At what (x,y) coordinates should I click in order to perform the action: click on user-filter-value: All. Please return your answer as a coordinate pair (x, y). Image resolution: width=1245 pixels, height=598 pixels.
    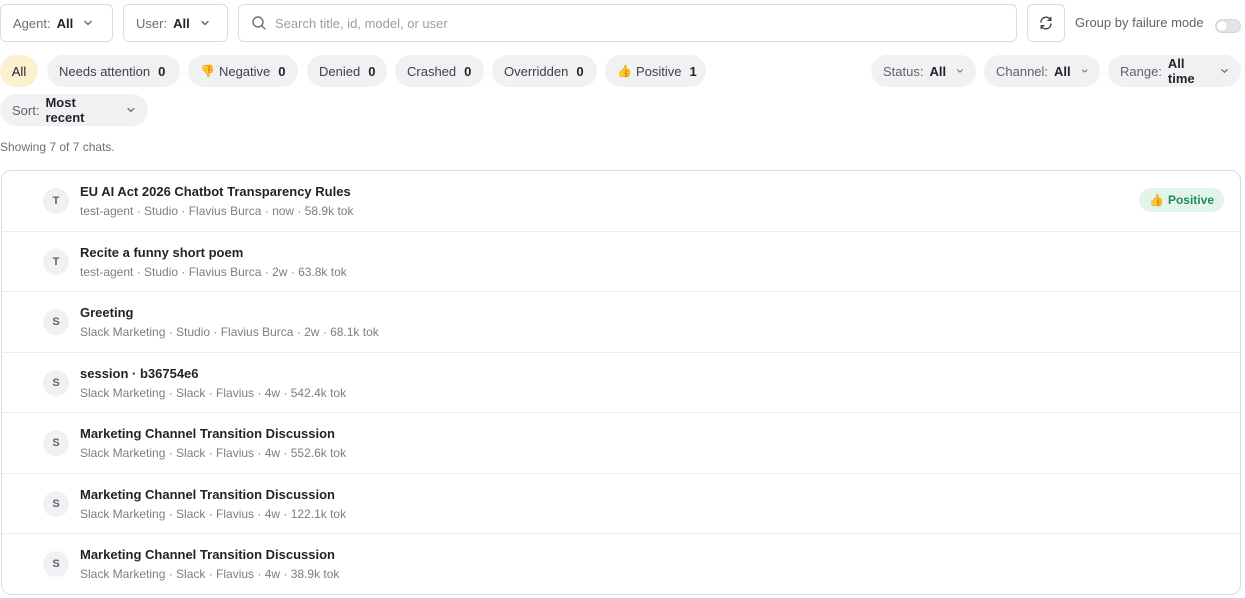
    Looking at the image, I should click on (181, 23).